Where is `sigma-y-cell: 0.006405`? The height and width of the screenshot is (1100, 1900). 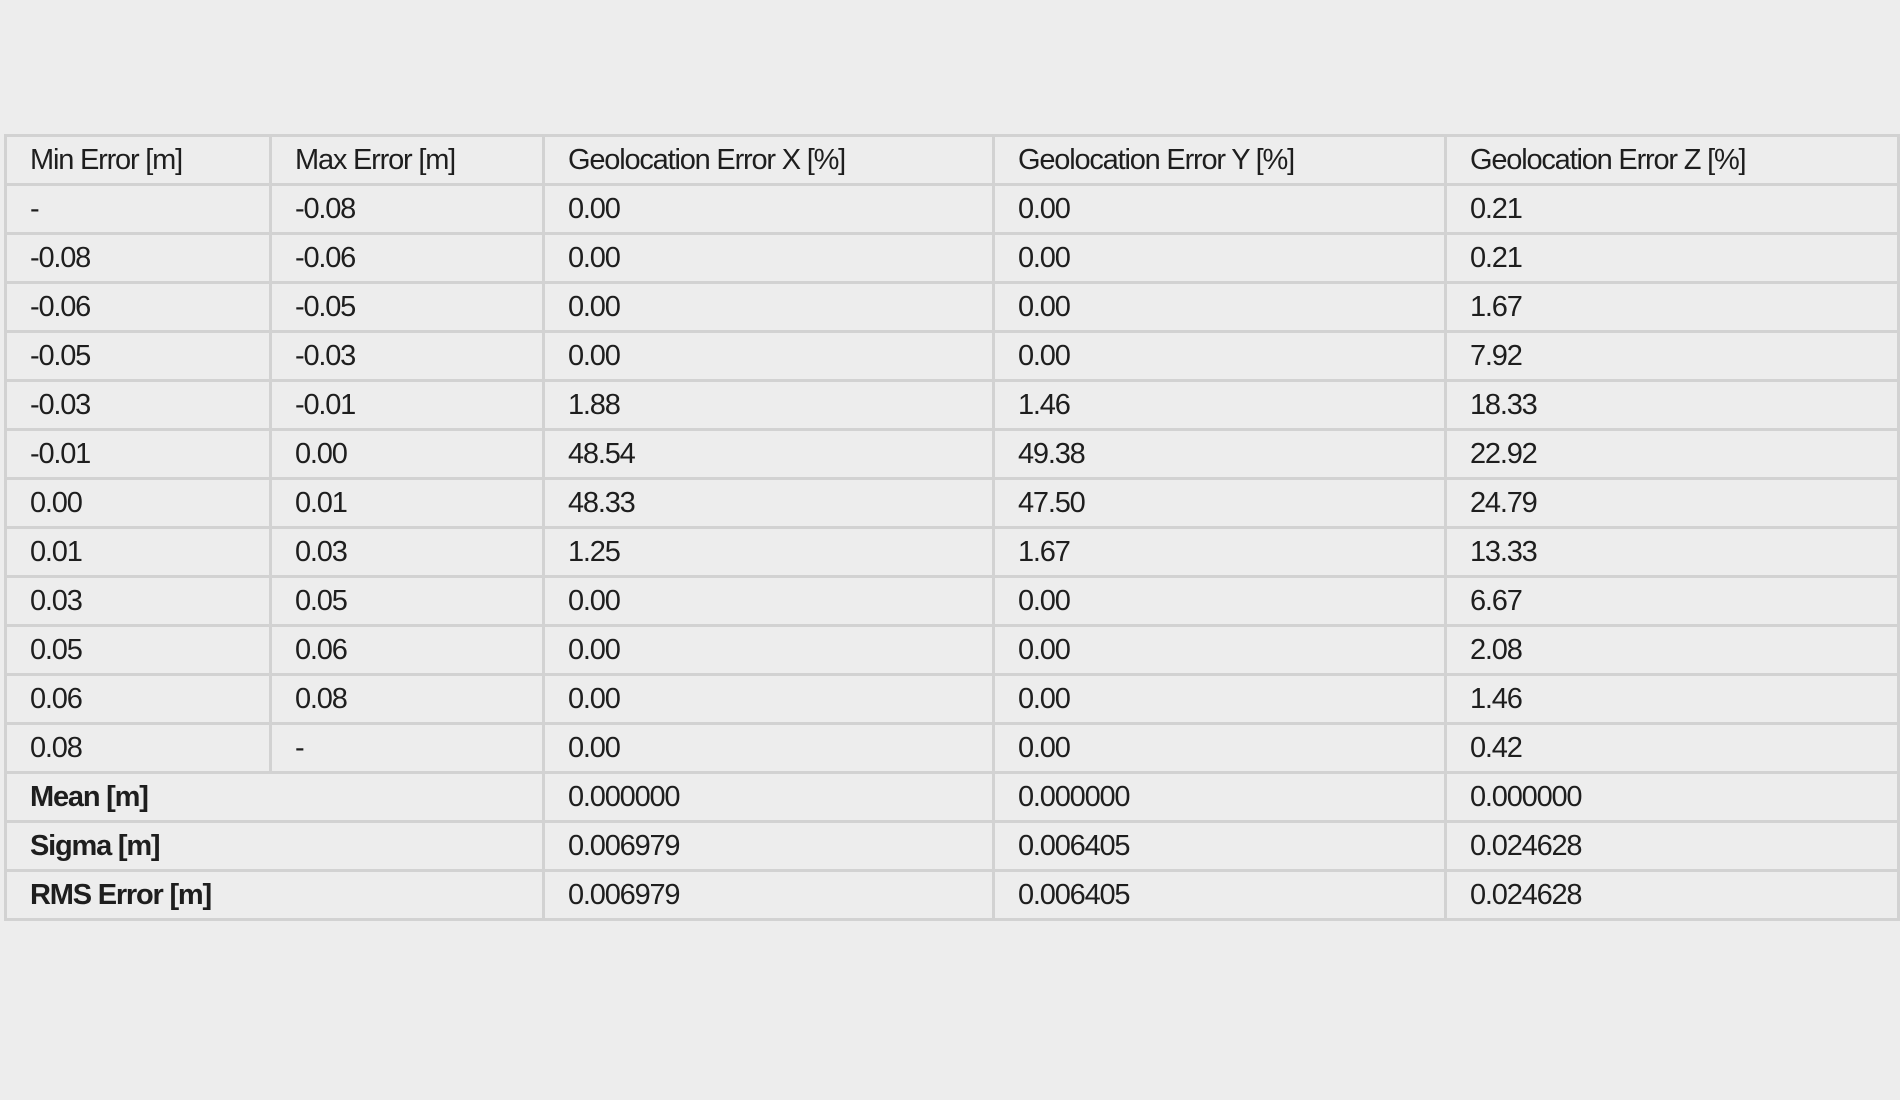
sigma-y-cell: 0.006405 is located at coordinates (1219, 846).